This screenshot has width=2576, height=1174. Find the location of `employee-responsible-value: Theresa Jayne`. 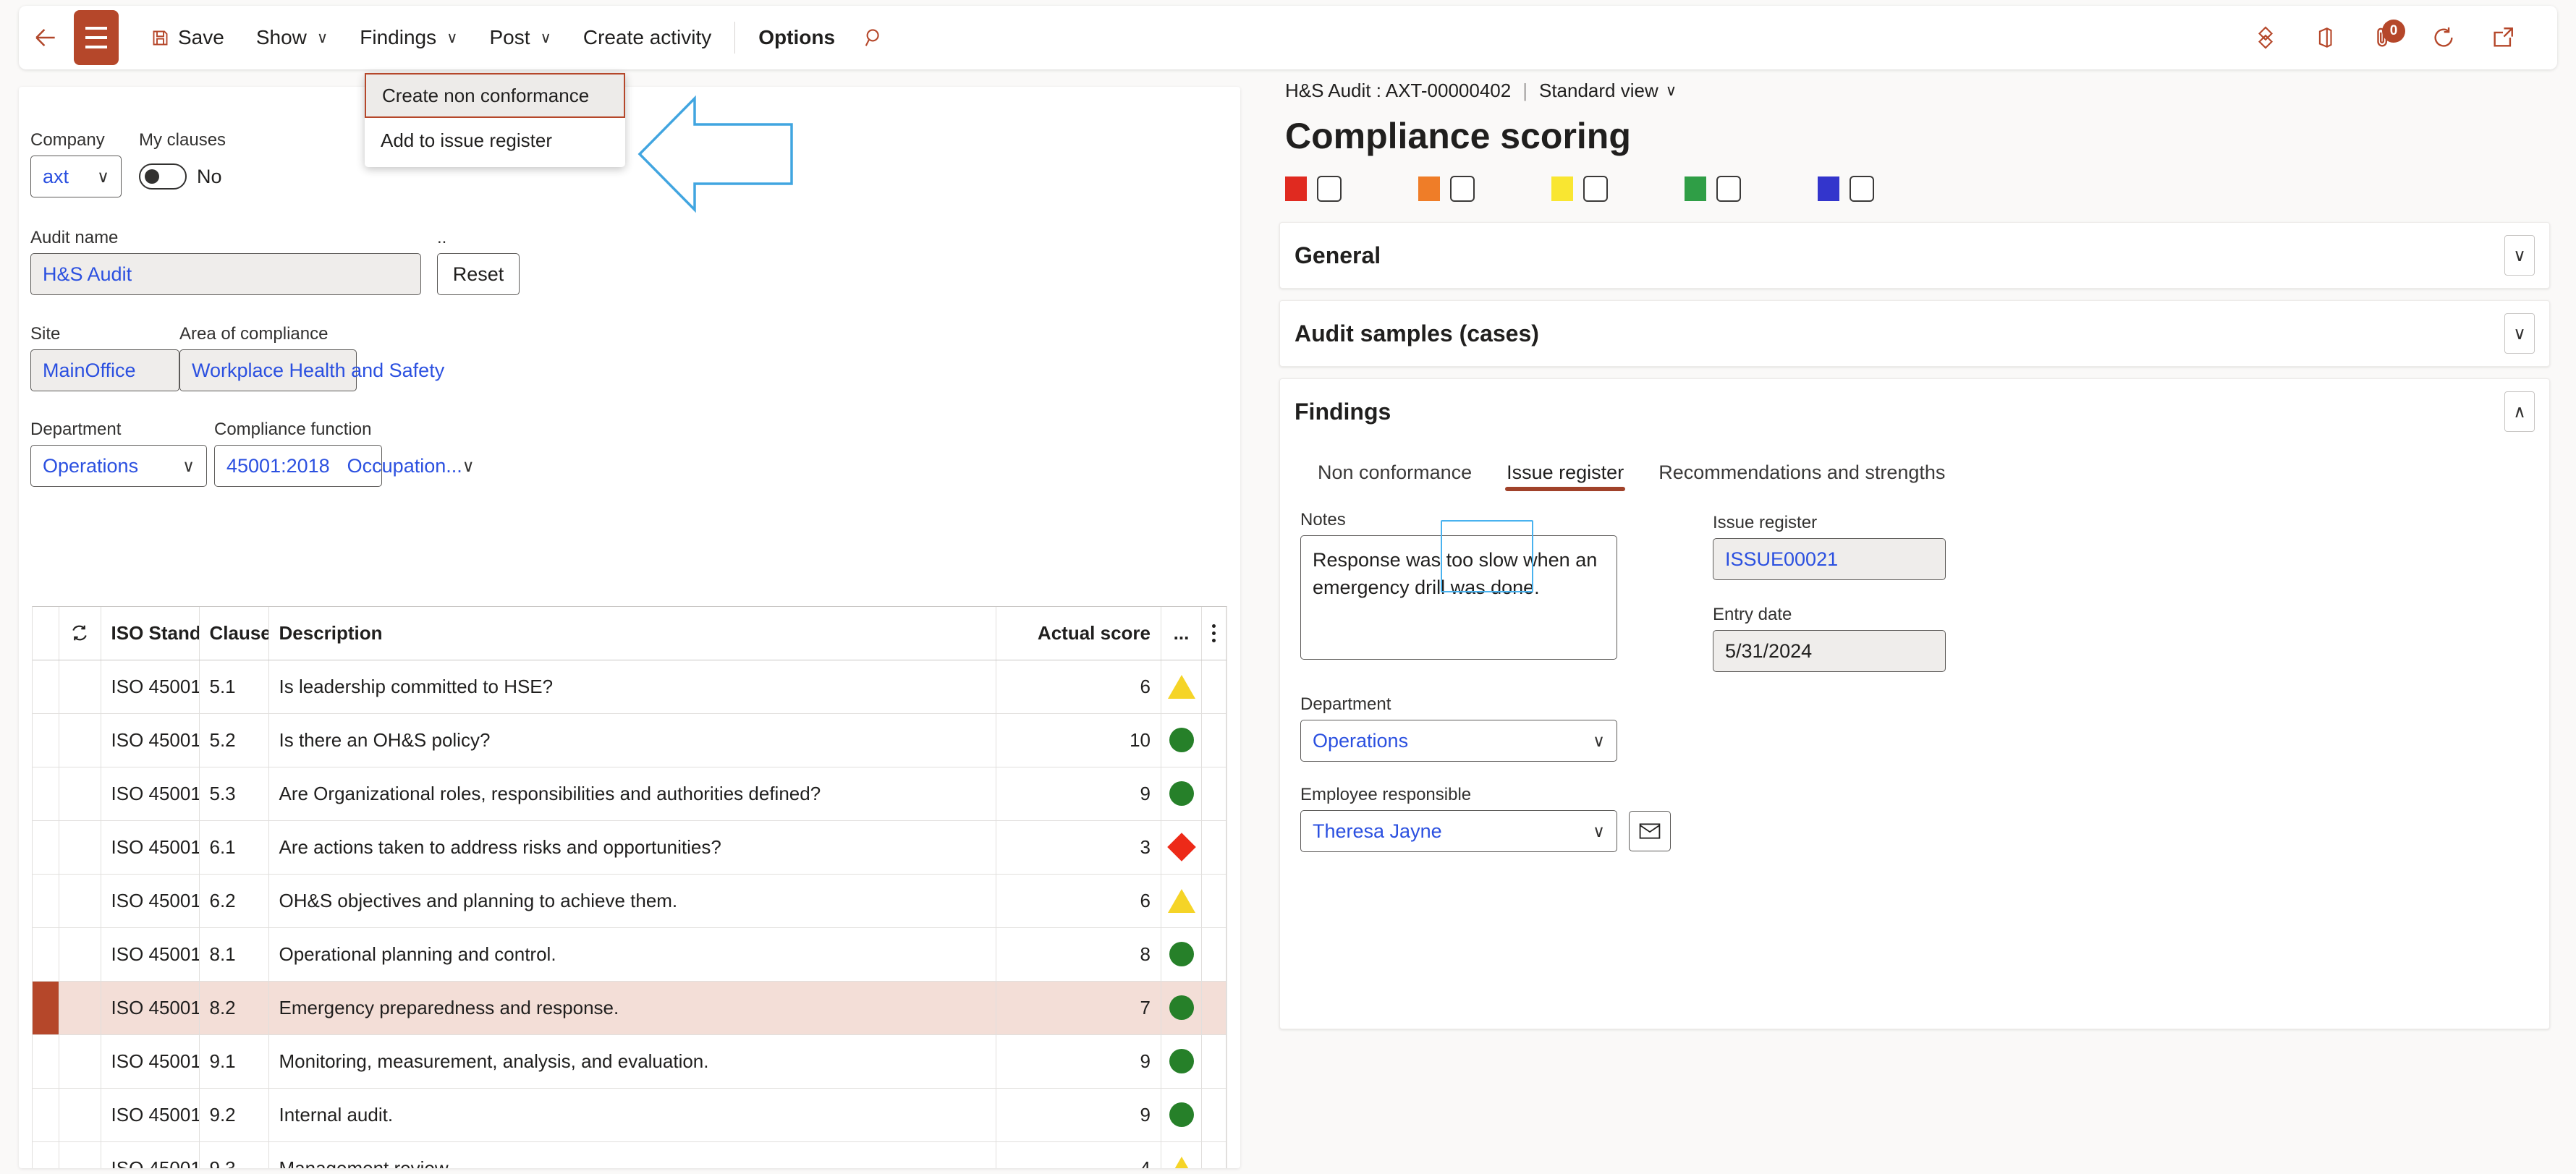

employee-responsible-value: Theresa Jayne is located at coordinates (1377, 831).